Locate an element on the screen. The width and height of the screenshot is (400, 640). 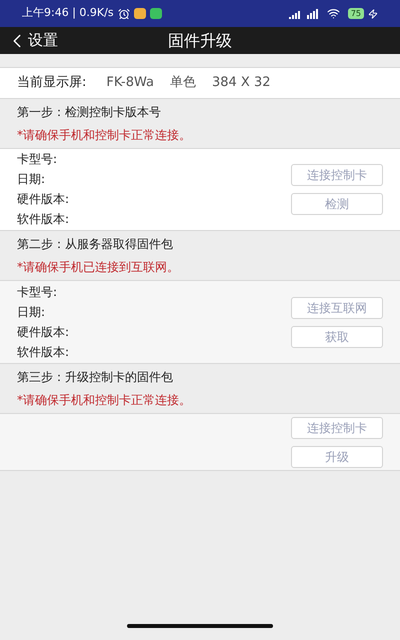
back-button: 设置 is located at coordinates (29, 40).